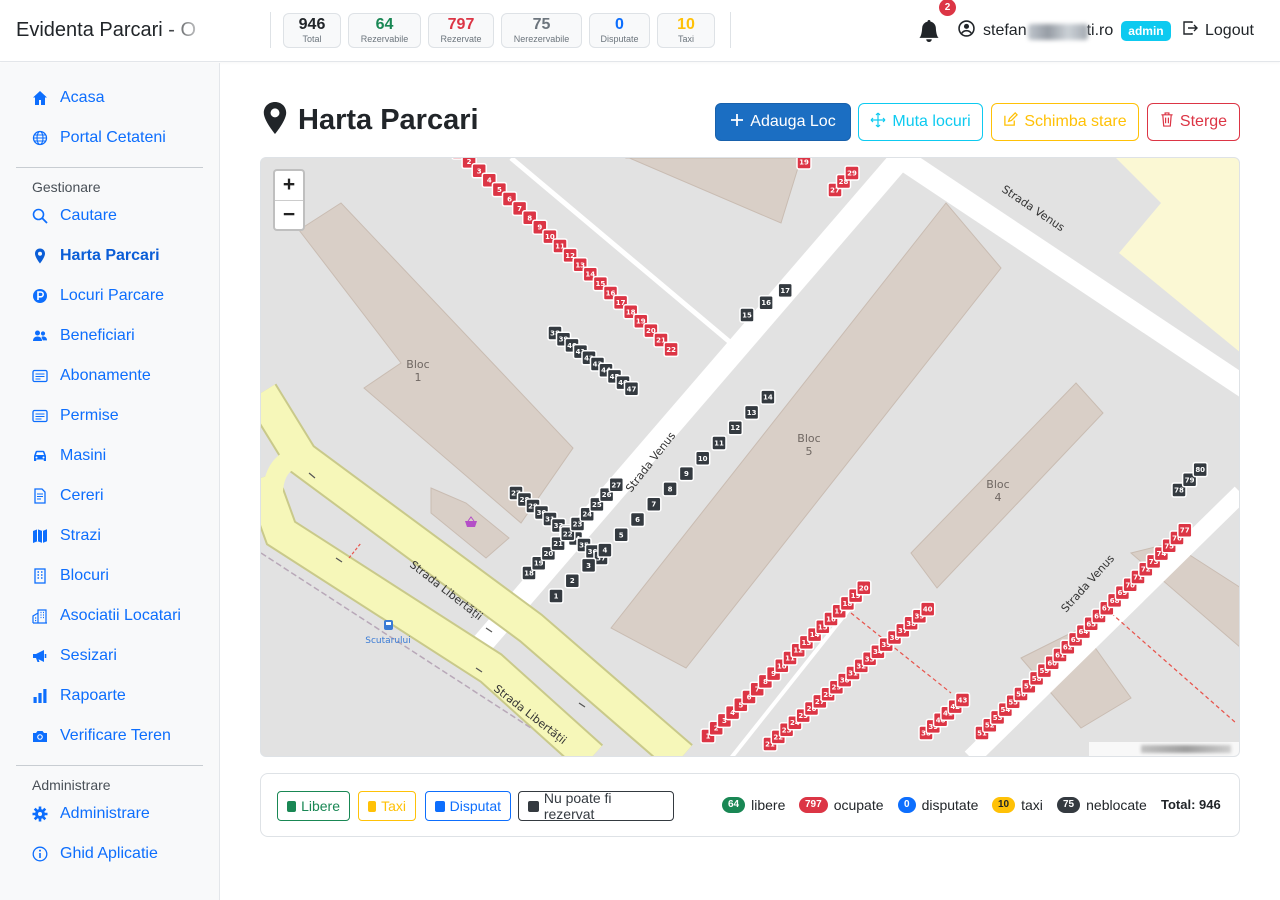 This screenshot has height=900, width=1280. I want to click on parking-spot-marker: 3, so click(588, 565).